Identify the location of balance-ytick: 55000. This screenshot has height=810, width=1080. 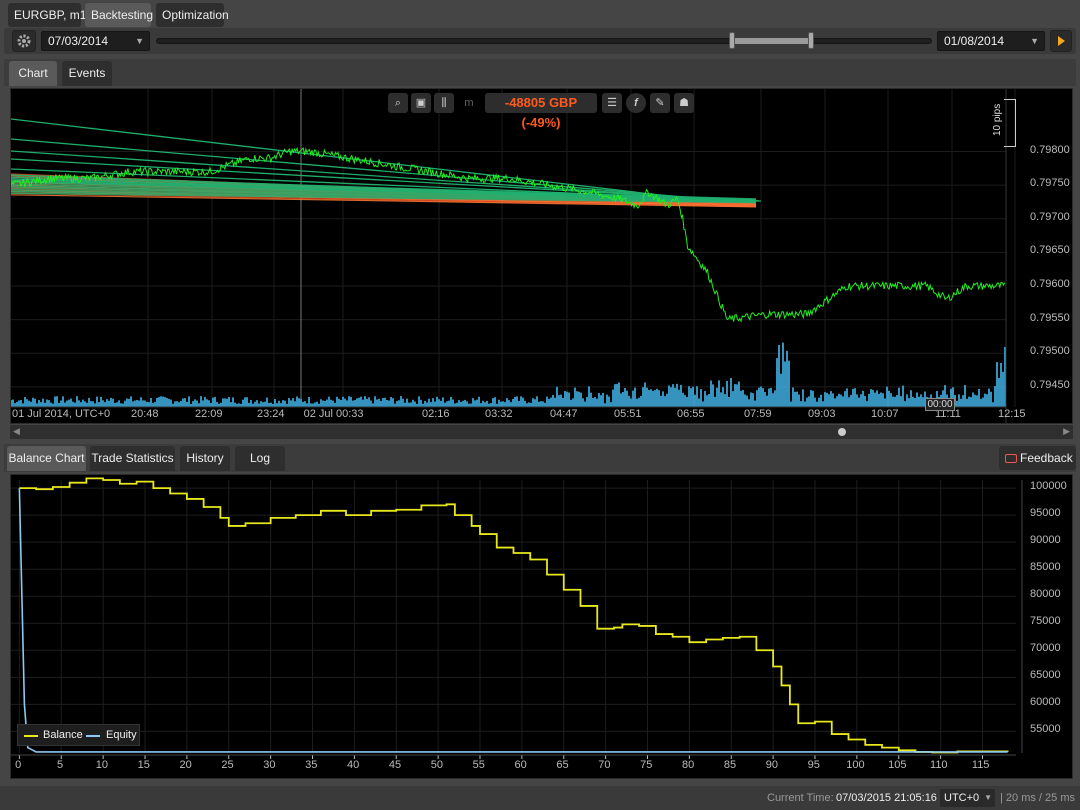
(1045, 729).